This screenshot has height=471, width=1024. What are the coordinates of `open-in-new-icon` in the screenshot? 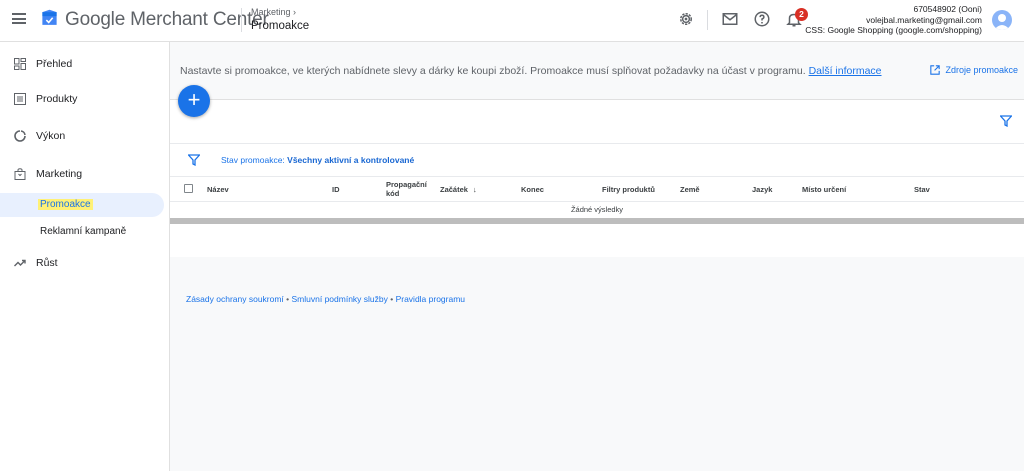 It's located at (935, 70).